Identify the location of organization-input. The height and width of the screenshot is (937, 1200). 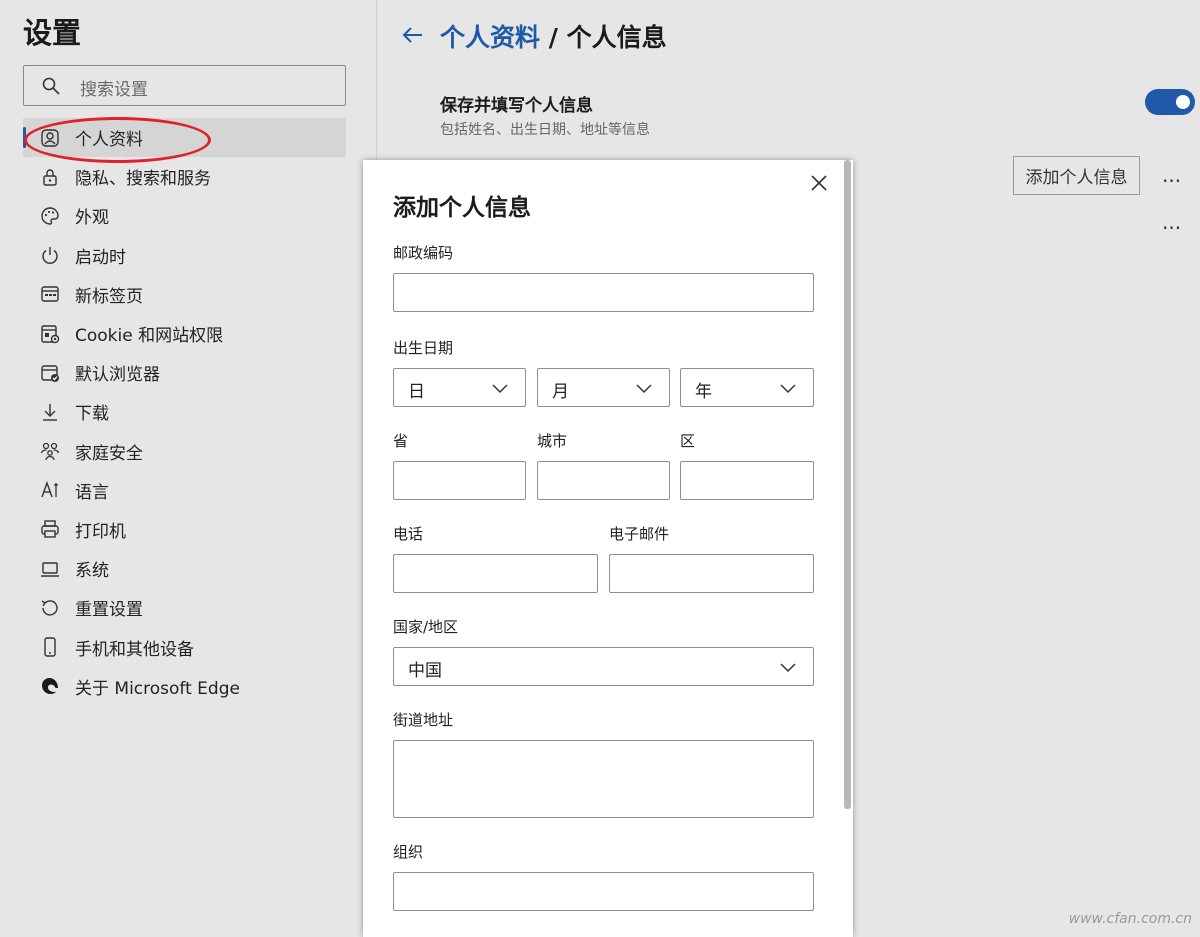
(603, 891).